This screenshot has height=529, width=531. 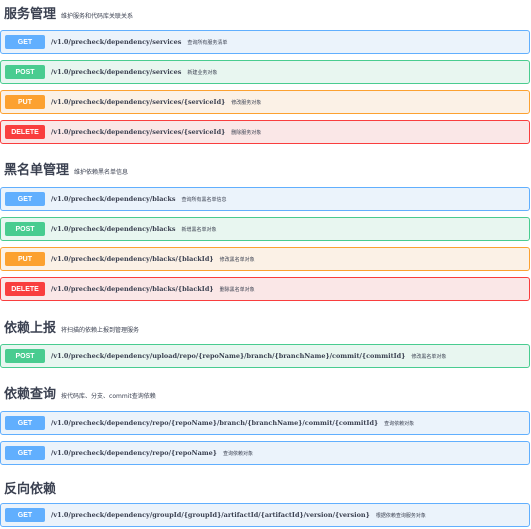 What do you see at coordinates (80, 392) in the screenshot?
I see `section-header-dependency-query: 依赖查询 按代码库、分支、commit查询依赖` at bounding box center [80, 392].